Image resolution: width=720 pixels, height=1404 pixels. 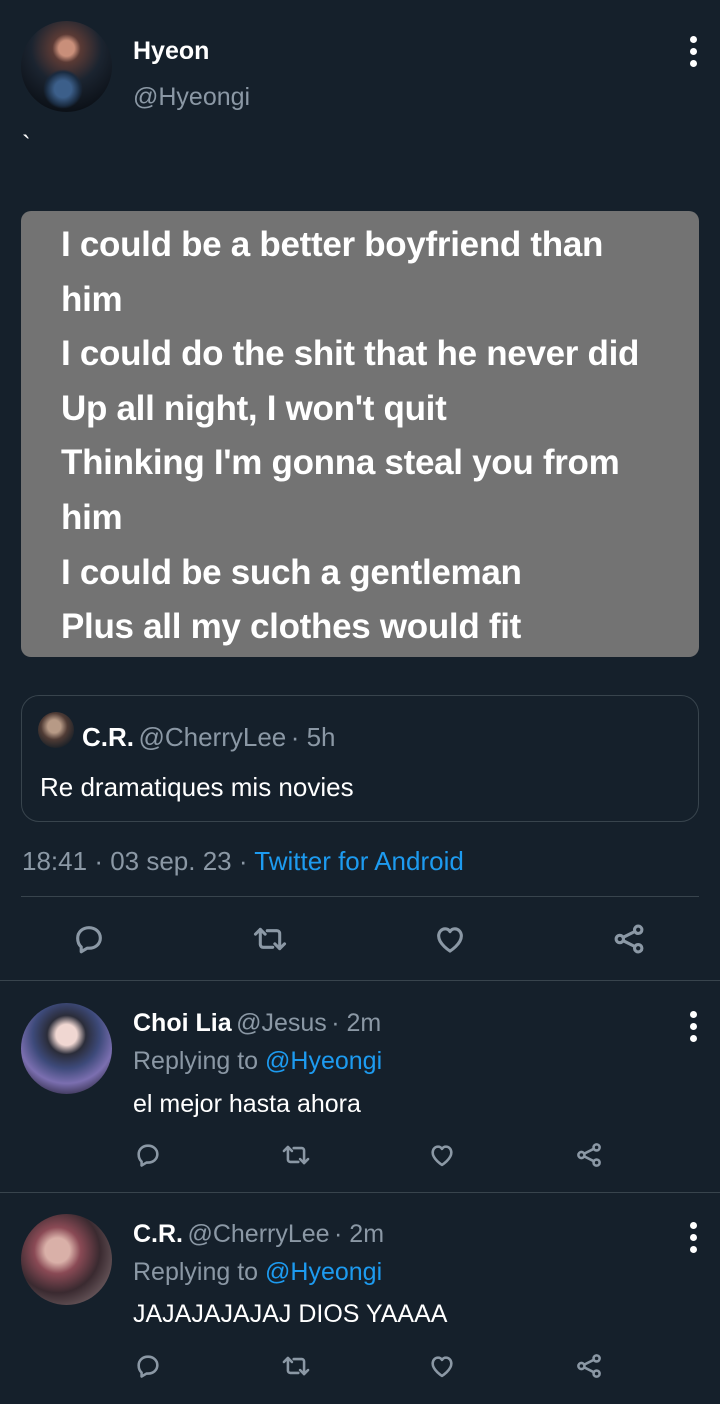 What do you see at coordinates (290, 1314) in the screenshot?
I see `reply-text: JAJAJAJAJAJ DIOS YAAAA` at bounding box center [290, 1314].